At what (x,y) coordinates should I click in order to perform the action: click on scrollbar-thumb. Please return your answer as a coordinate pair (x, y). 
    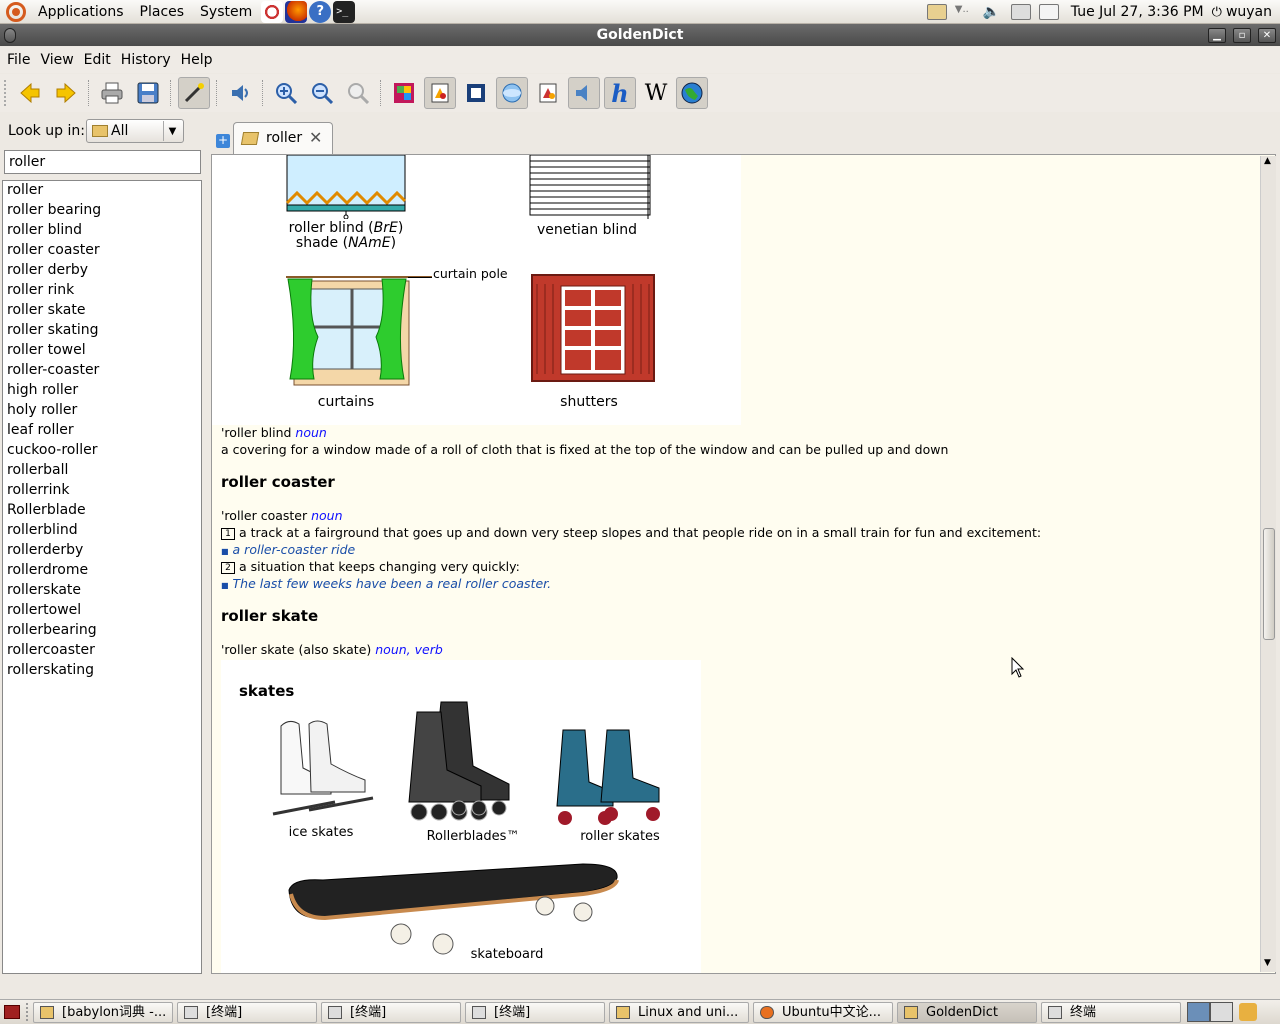
    Looking at the image, I should click on (1269, 584).